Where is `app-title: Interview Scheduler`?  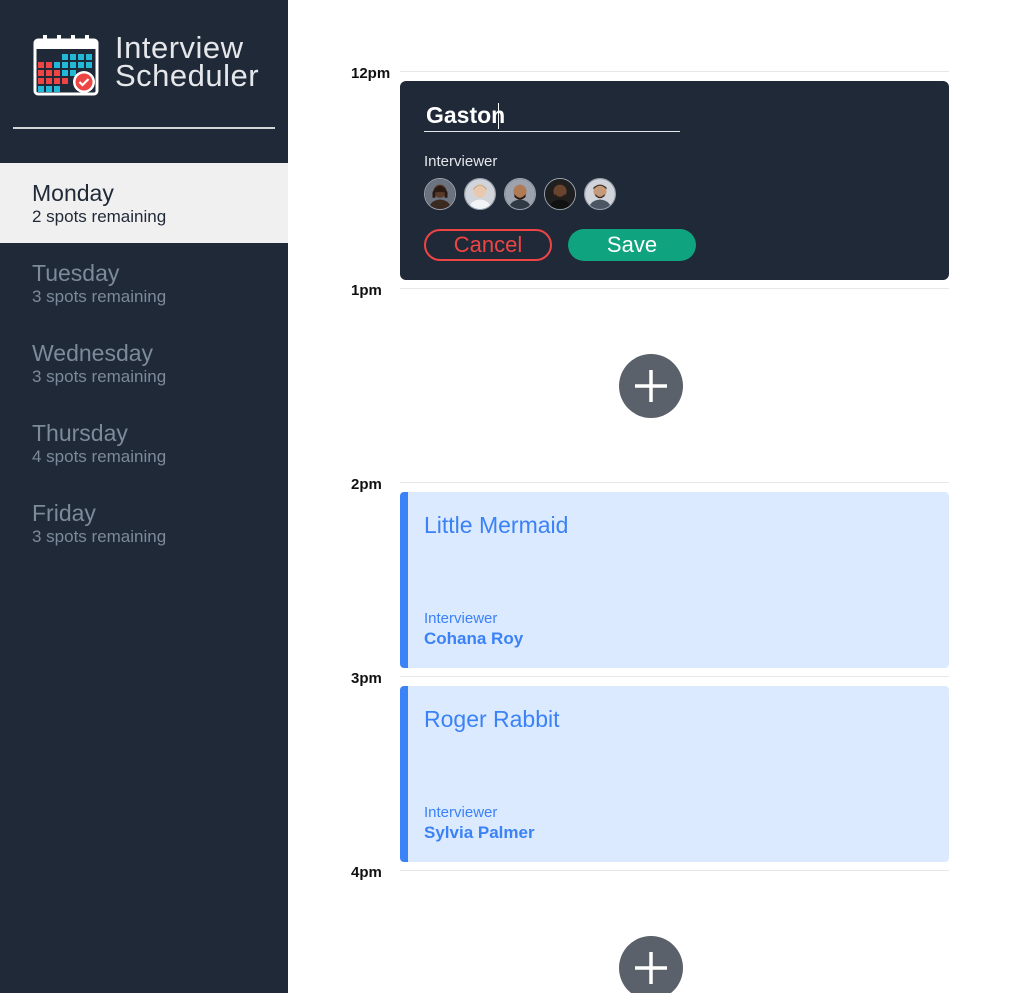 app-title: Interview Scheduler is located at coordinates (187, 62).